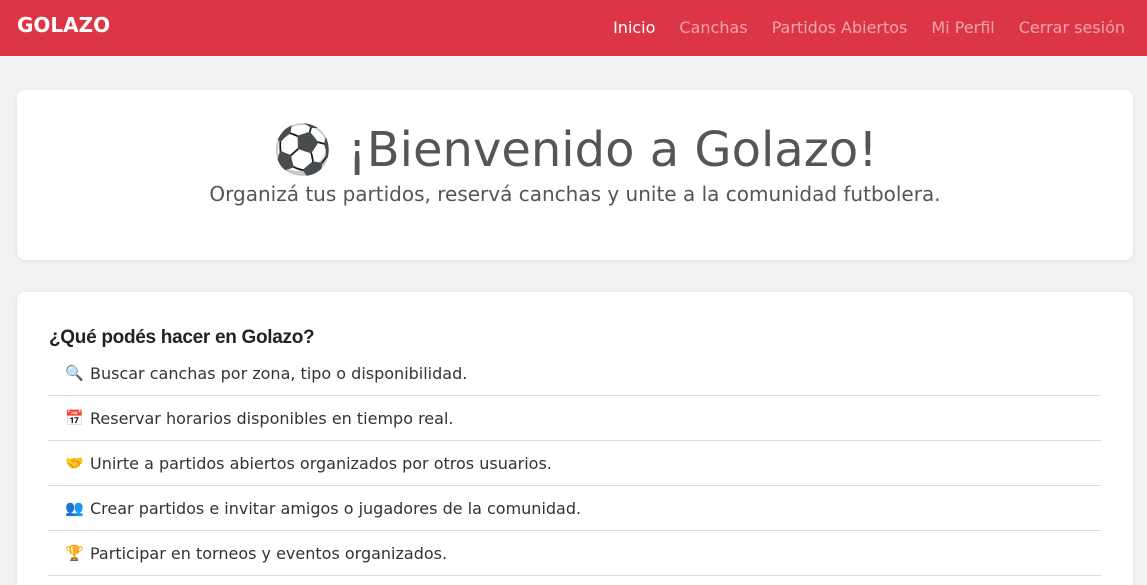 Image resolution: width=1147 pixels, height=585 pixels. I want to click on nav-link-cerrar-sesion: Cerrar sesión, so click(1072, 28).